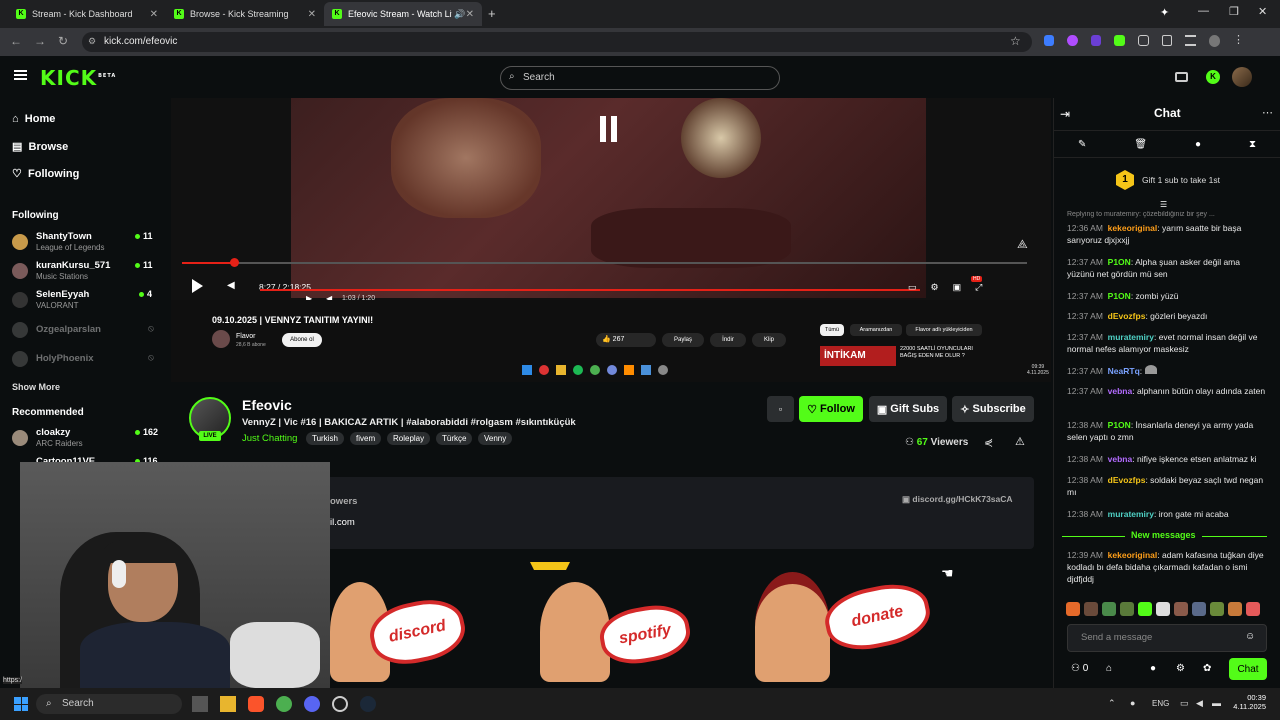  I want to click on report-icon: ⚠, so click(1020, 441).